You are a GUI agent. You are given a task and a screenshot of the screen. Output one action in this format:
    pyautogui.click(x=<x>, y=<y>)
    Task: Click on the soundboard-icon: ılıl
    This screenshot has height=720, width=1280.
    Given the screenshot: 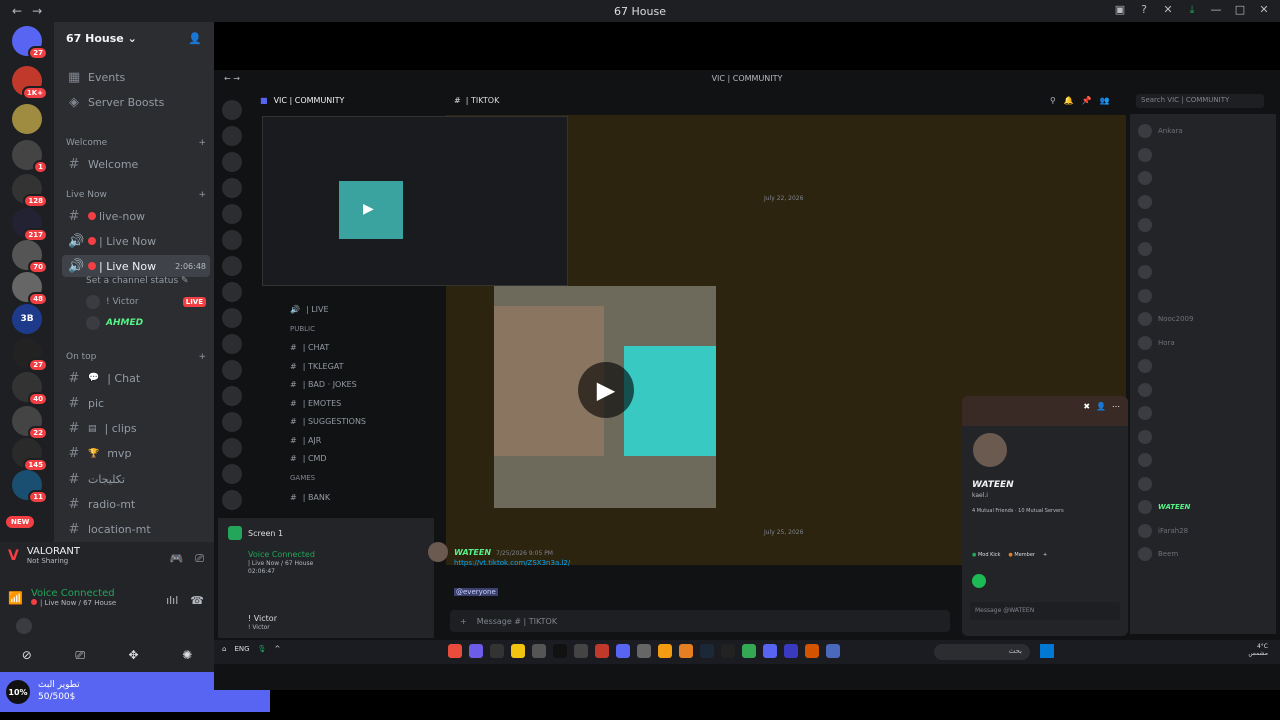 What is the action you would take?
    pyautogui.click(x=172, y=600)
    